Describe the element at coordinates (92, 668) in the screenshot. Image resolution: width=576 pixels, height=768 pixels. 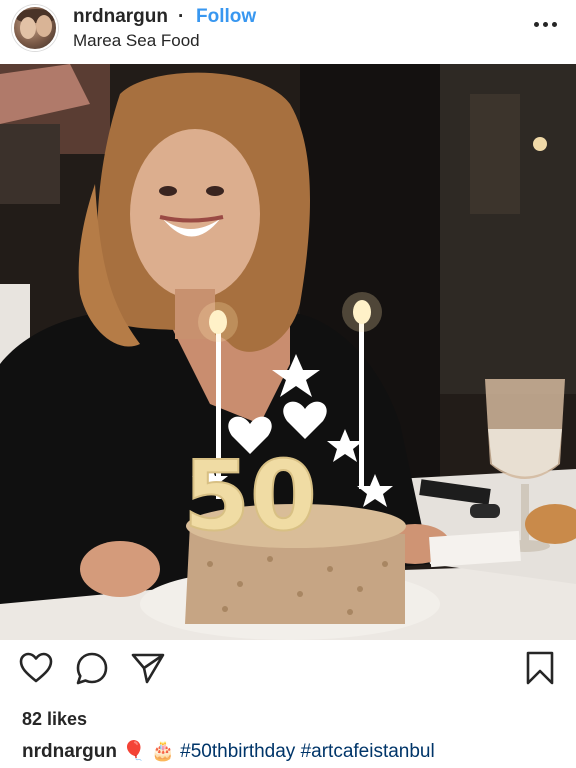
I see `comment-icon` at that location.